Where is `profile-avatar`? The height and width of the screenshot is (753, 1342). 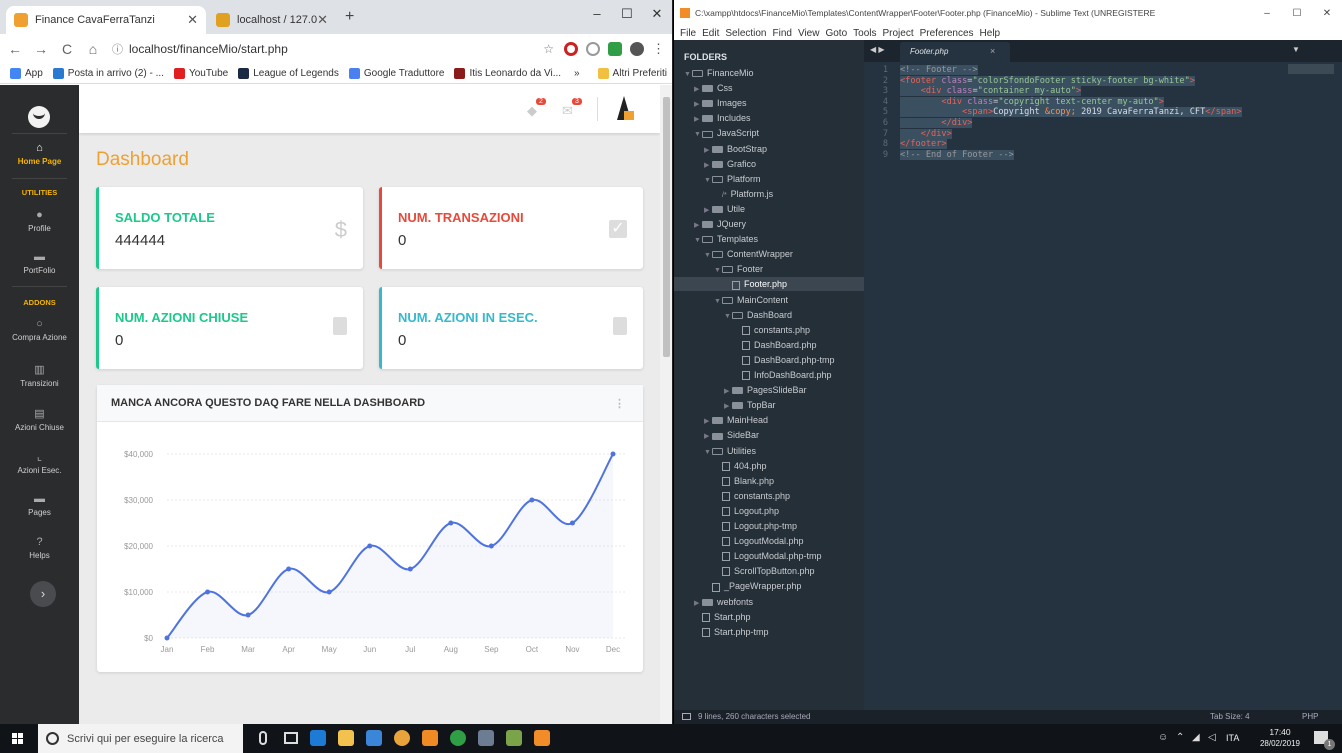
profile-avatar is located at coordinates (637, 49).